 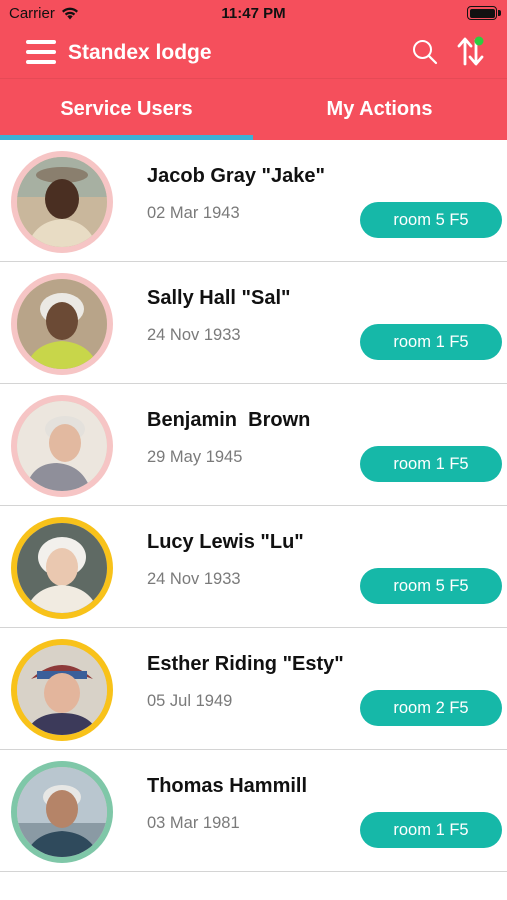 I want to click on user-name: Lucy Lewis "Lu", so click(x=225, y=542).